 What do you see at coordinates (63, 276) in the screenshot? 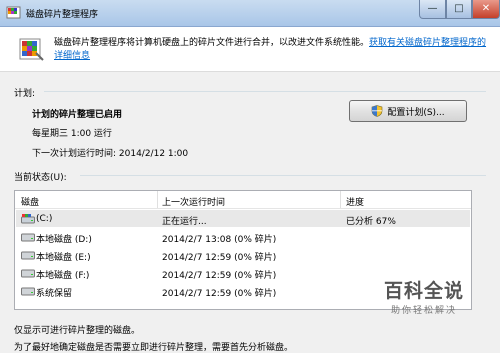
I see `disk-name: 本地磁盘 (F:)` at bounding box center [63, 276].